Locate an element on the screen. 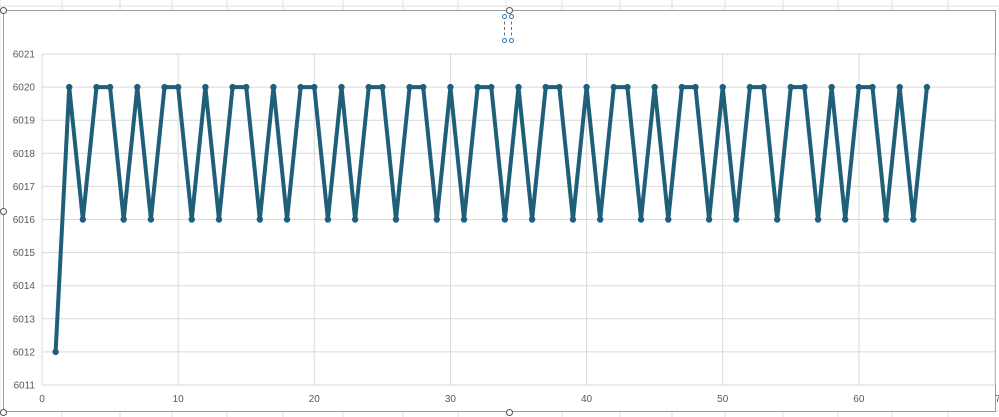 This screenshot has width=999, height=417. x-axis-tick-labels: 0 10 20 30 40 50 60 70 is located at coordinates (519, 399).